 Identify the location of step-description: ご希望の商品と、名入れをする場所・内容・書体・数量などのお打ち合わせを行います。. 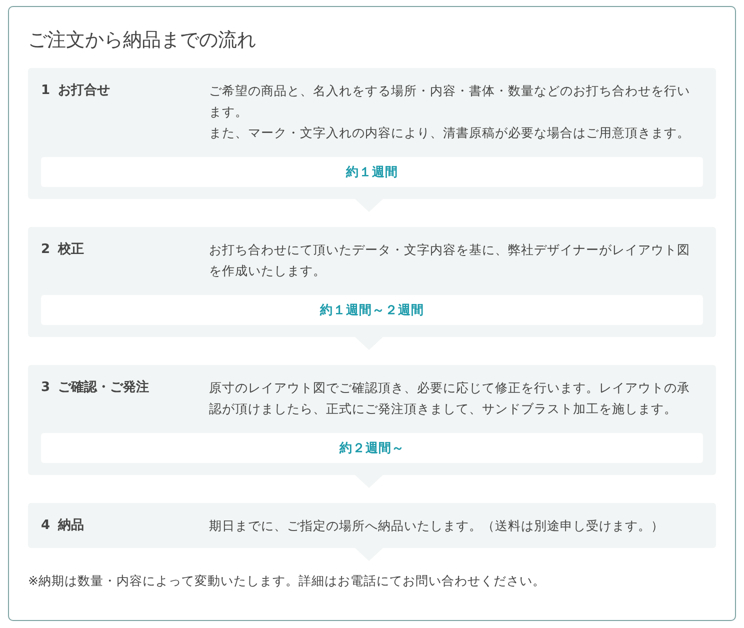
(450, 101).